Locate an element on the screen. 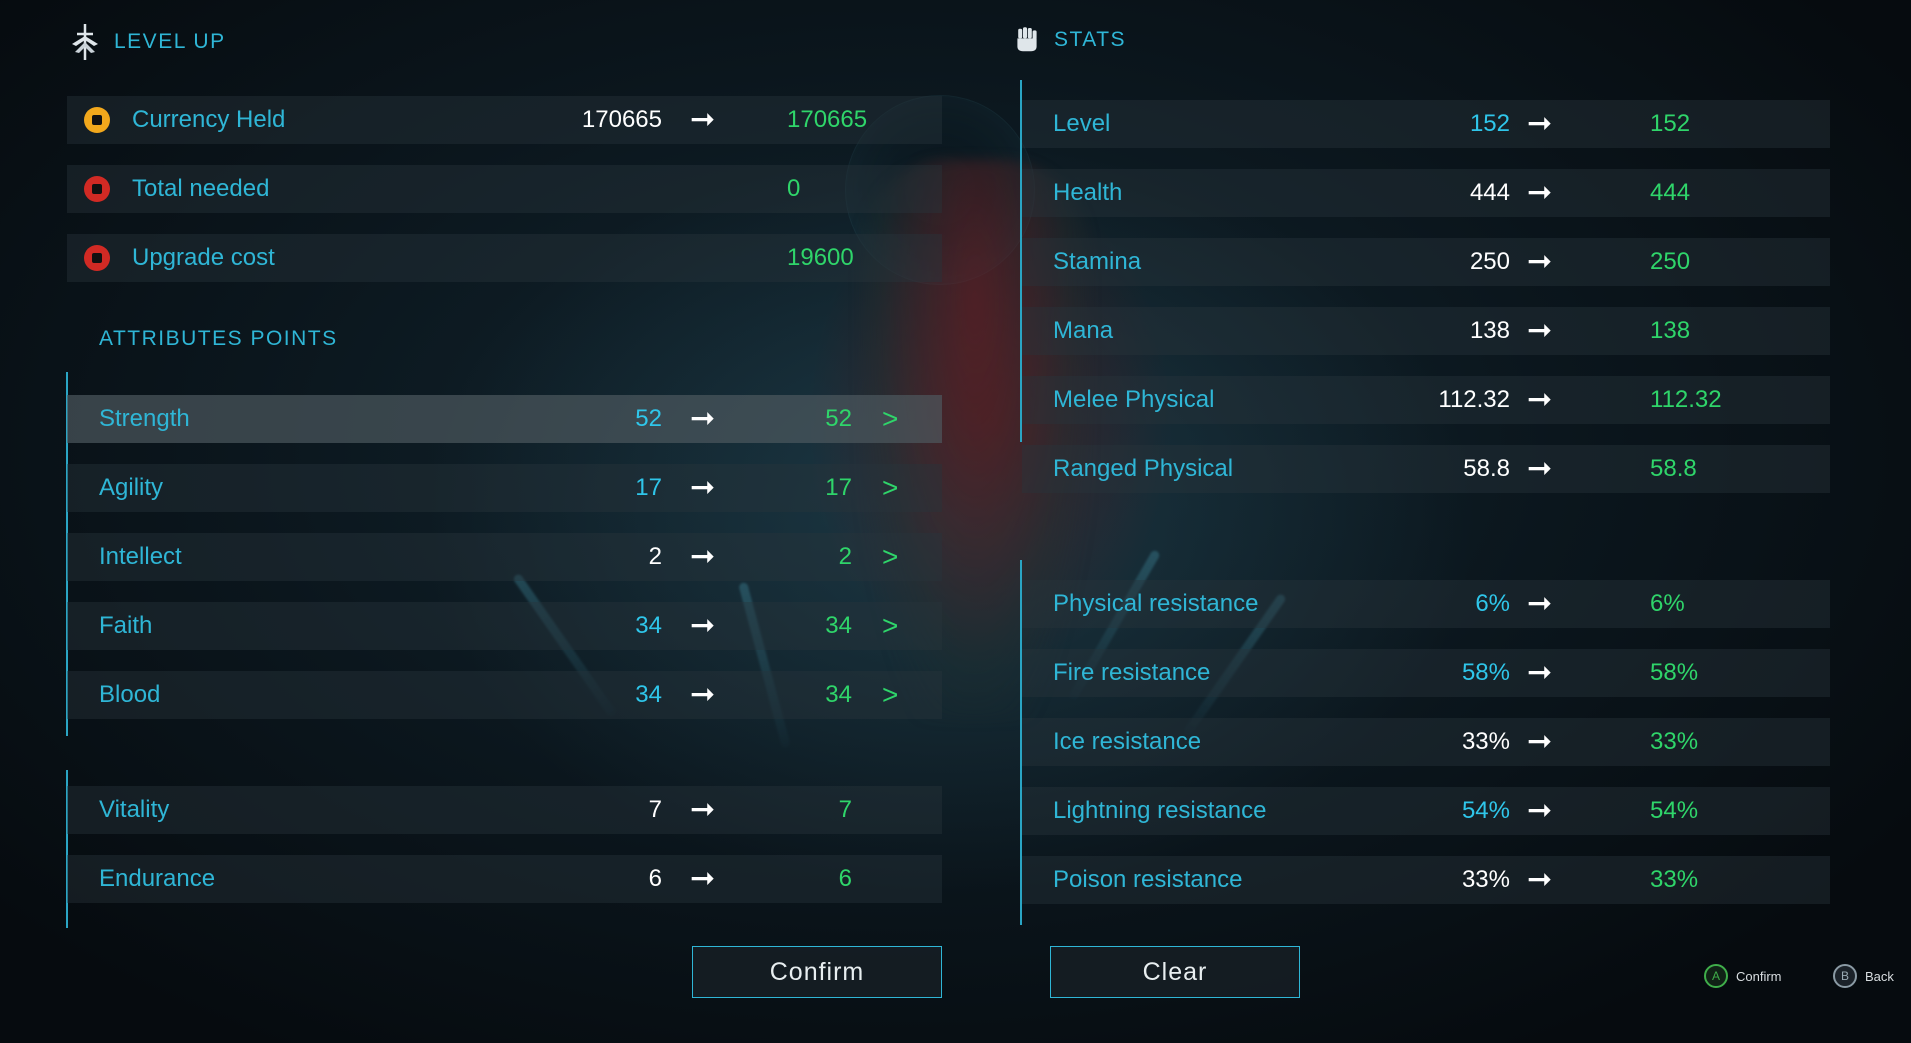  attribute-current-value: 2 is located at coordinates (655, 556).